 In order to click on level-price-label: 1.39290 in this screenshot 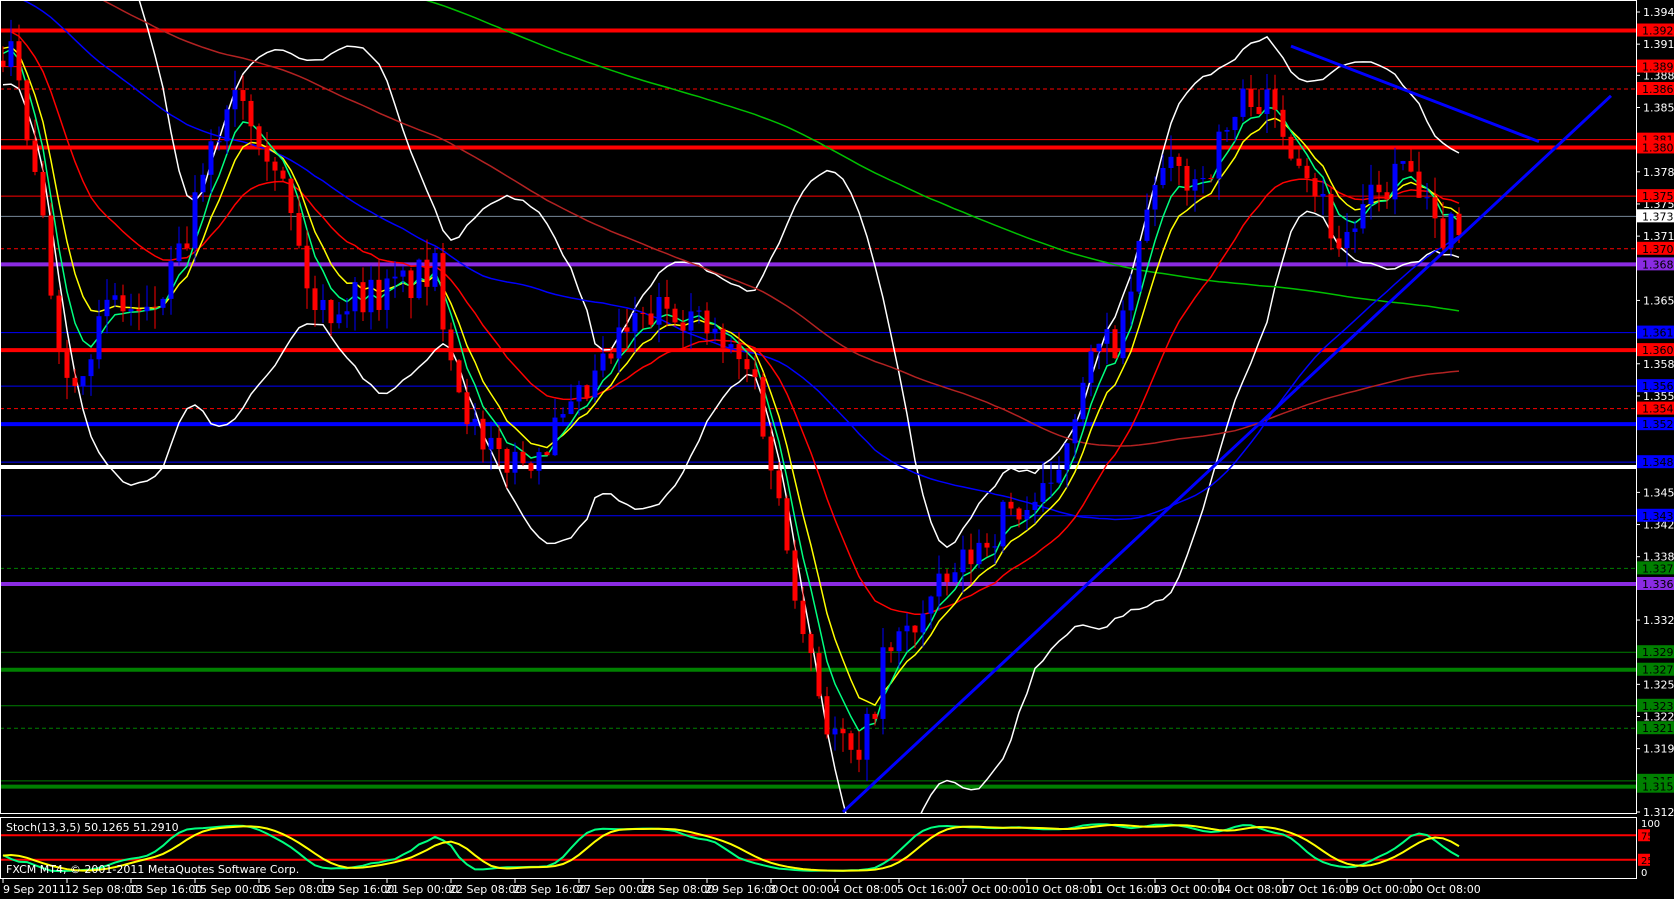, I will do `click(1658, 31)`.